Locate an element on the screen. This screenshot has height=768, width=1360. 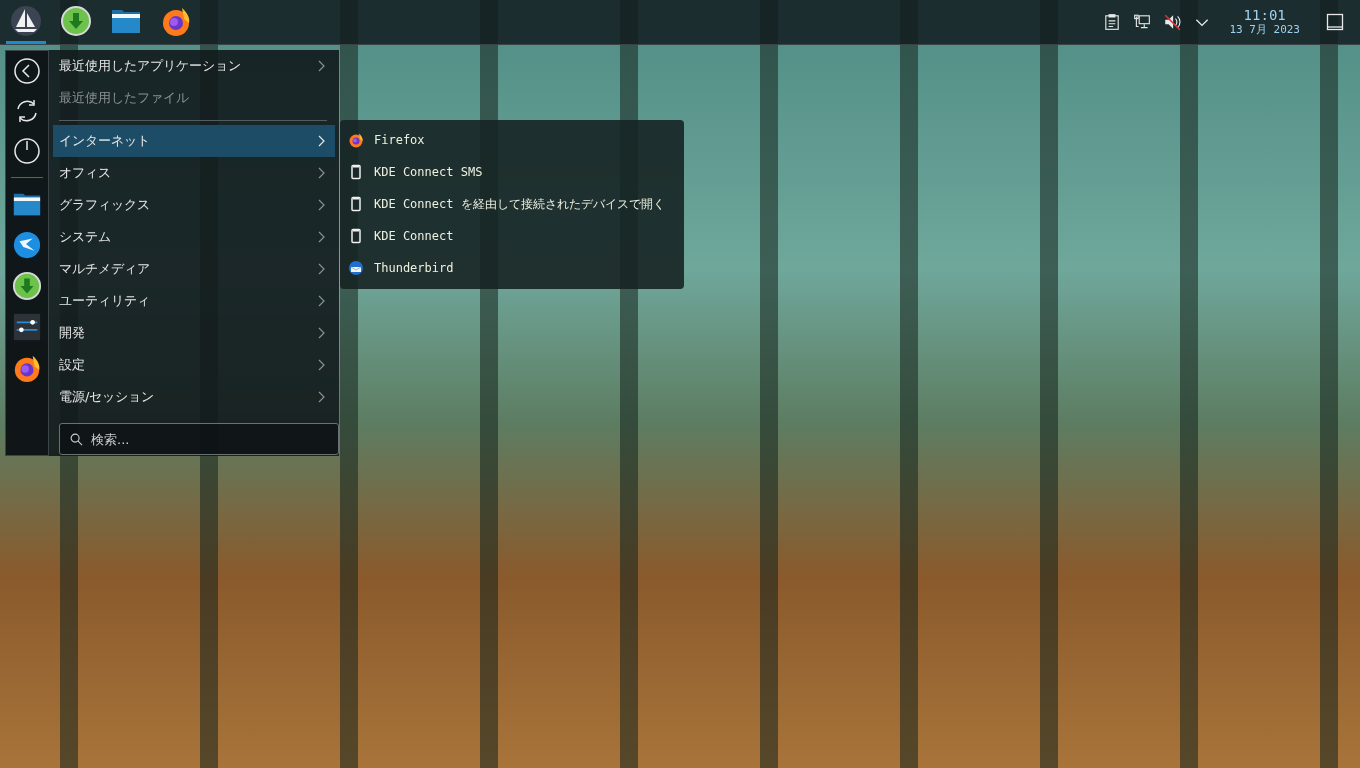
clipboard-icon is located at coordinates (1112, 22).